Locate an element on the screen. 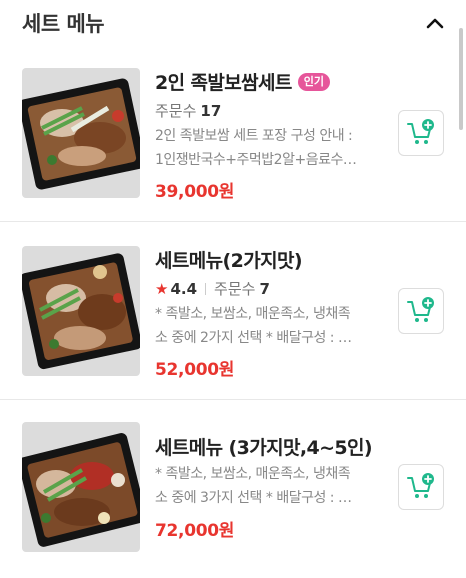 This screenshot has height=578, width=466. star-icon: ★ is located at coordinates (162, 288).